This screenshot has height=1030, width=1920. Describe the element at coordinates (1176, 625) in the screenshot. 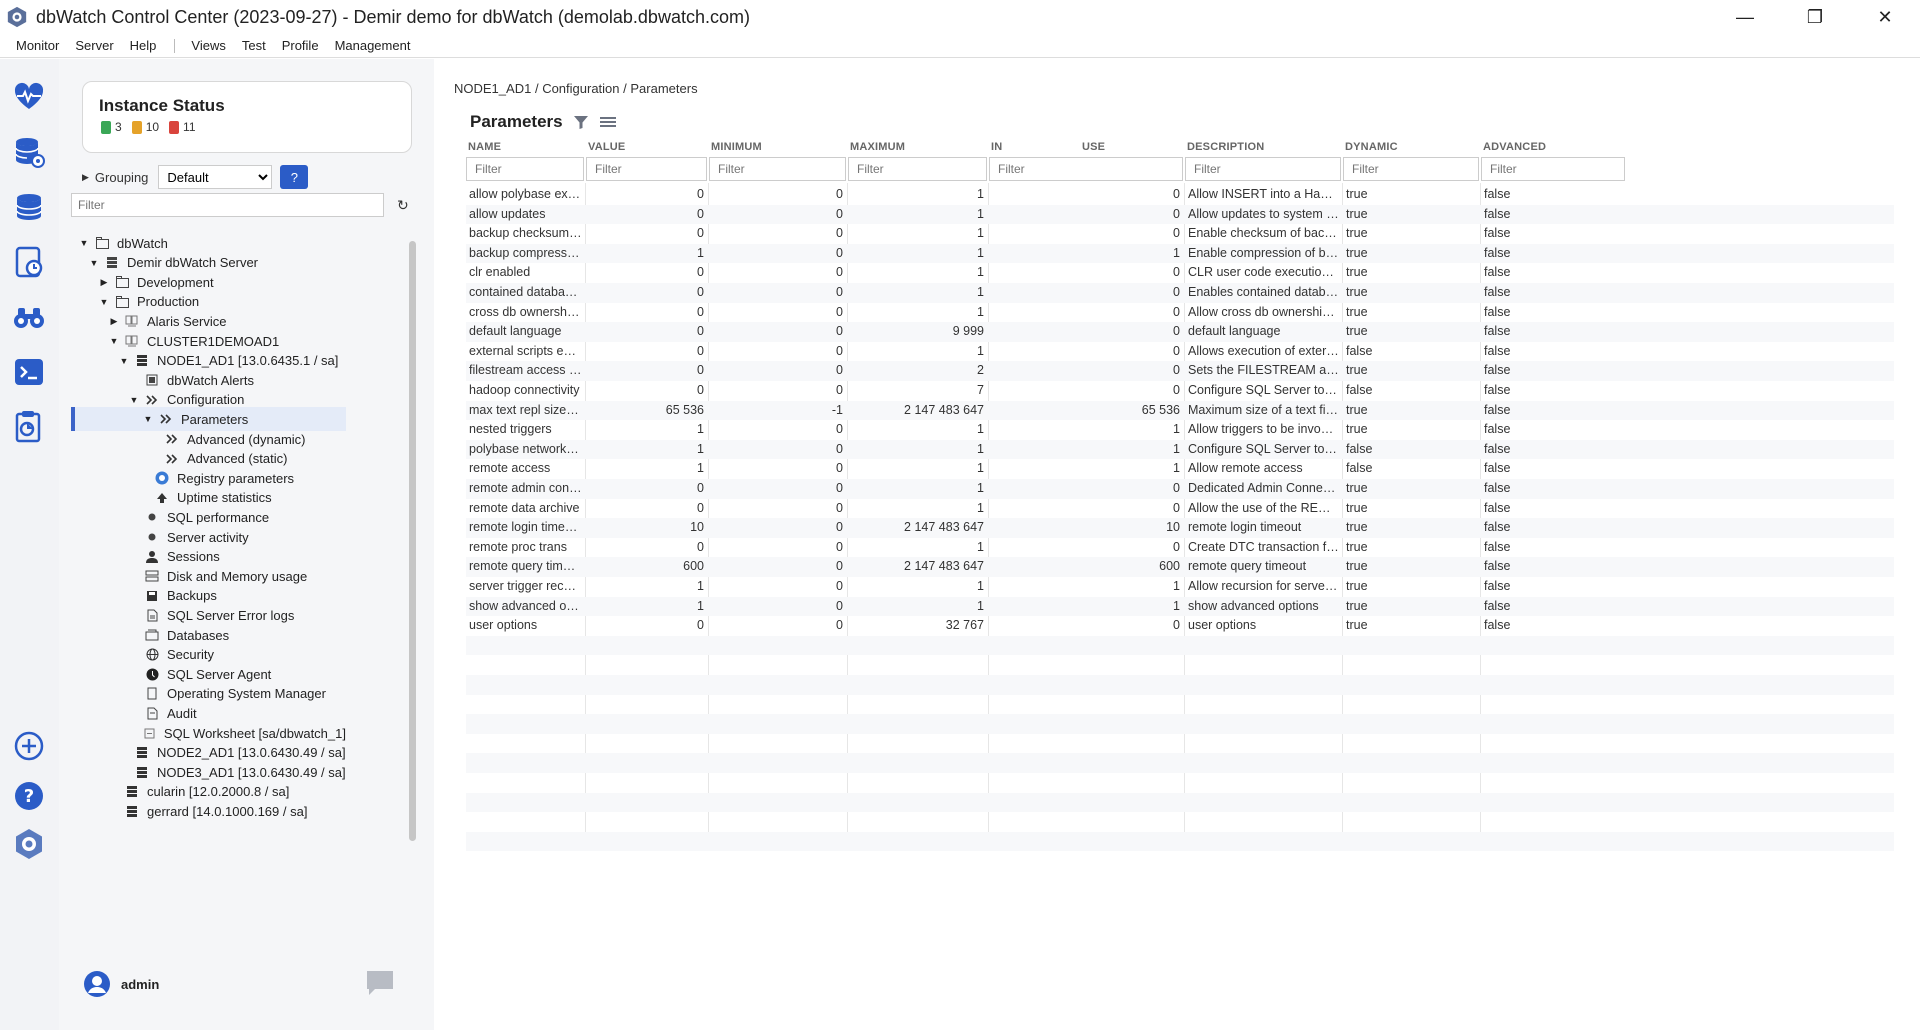

I see `cell-in-use: 0` at that location.